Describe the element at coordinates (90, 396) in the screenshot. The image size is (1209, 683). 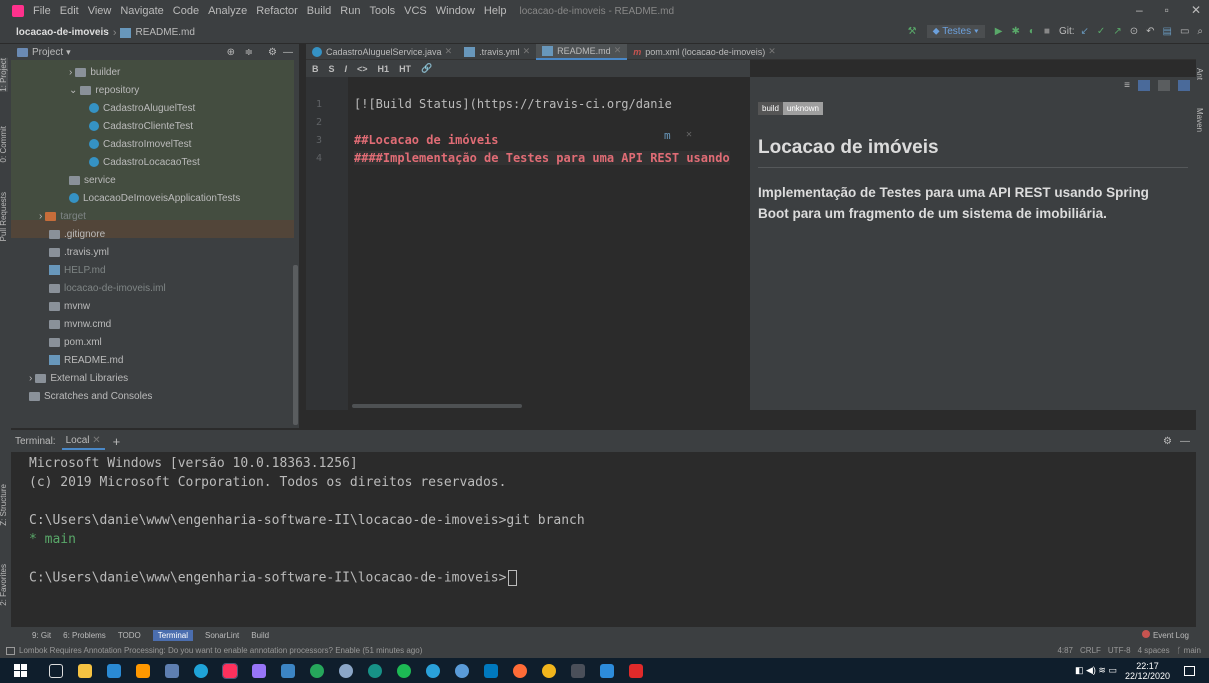
I see `tree-item: Scratches and Consoles` at that location.